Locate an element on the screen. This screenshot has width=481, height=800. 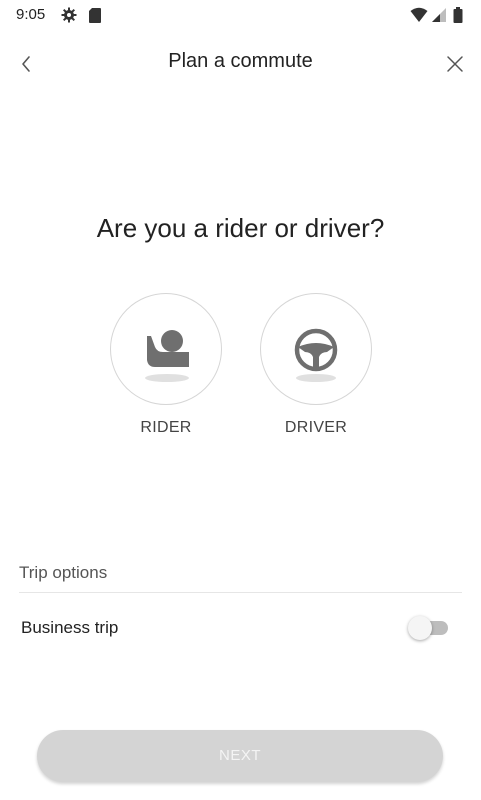
steering-wheel-icon is located at coordinates (316, 355).